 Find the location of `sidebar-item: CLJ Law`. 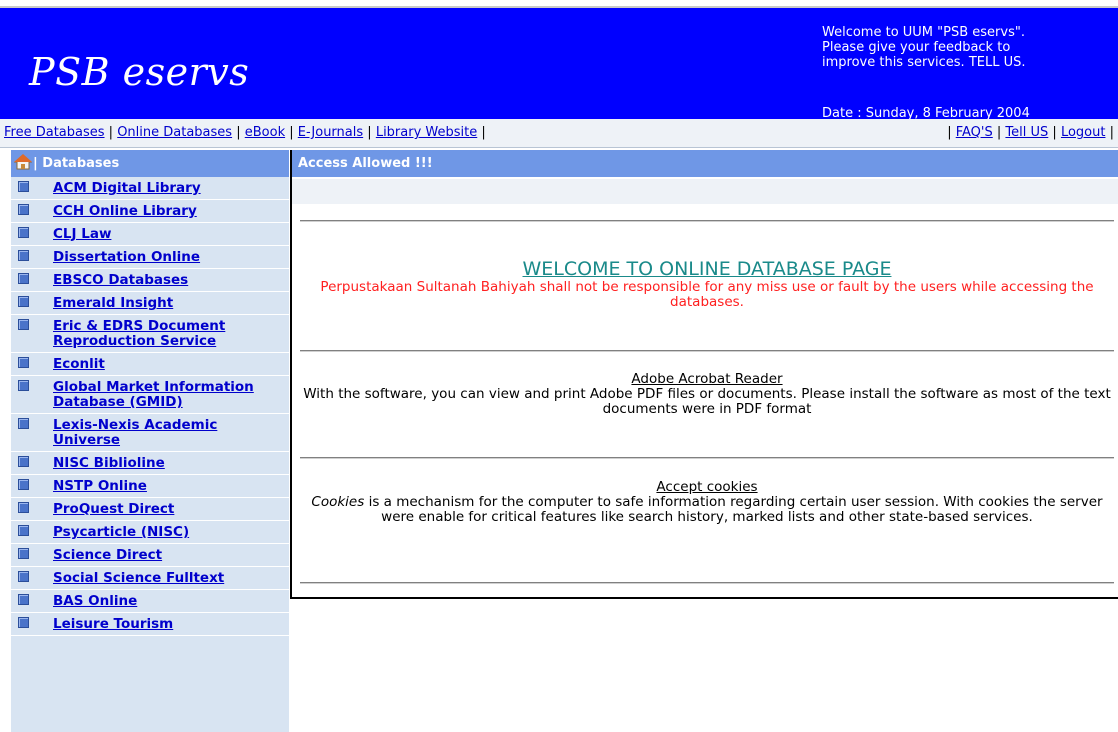

sidebar-item: CLJ Law is located at coordinates (150, 234).